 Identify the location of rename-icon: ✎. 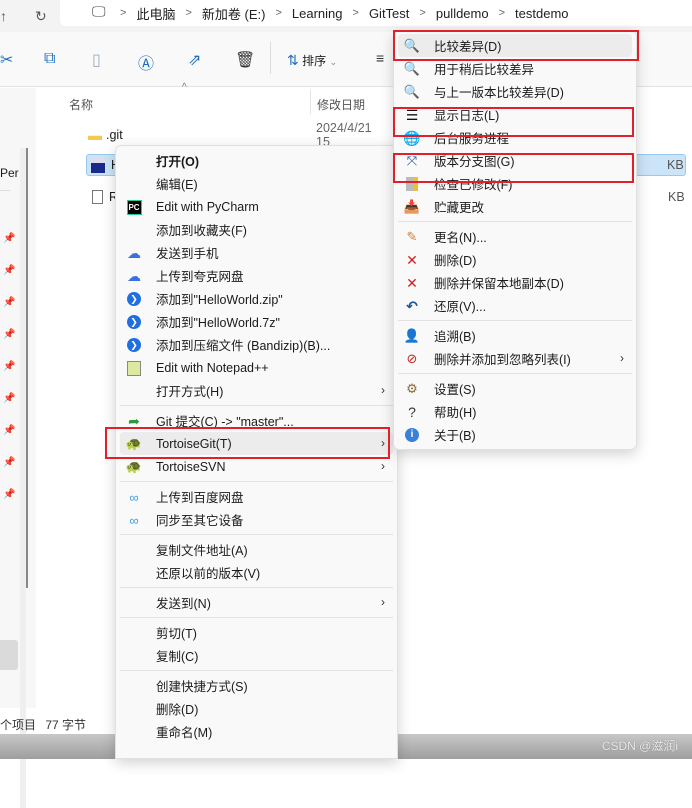
(412, 236).